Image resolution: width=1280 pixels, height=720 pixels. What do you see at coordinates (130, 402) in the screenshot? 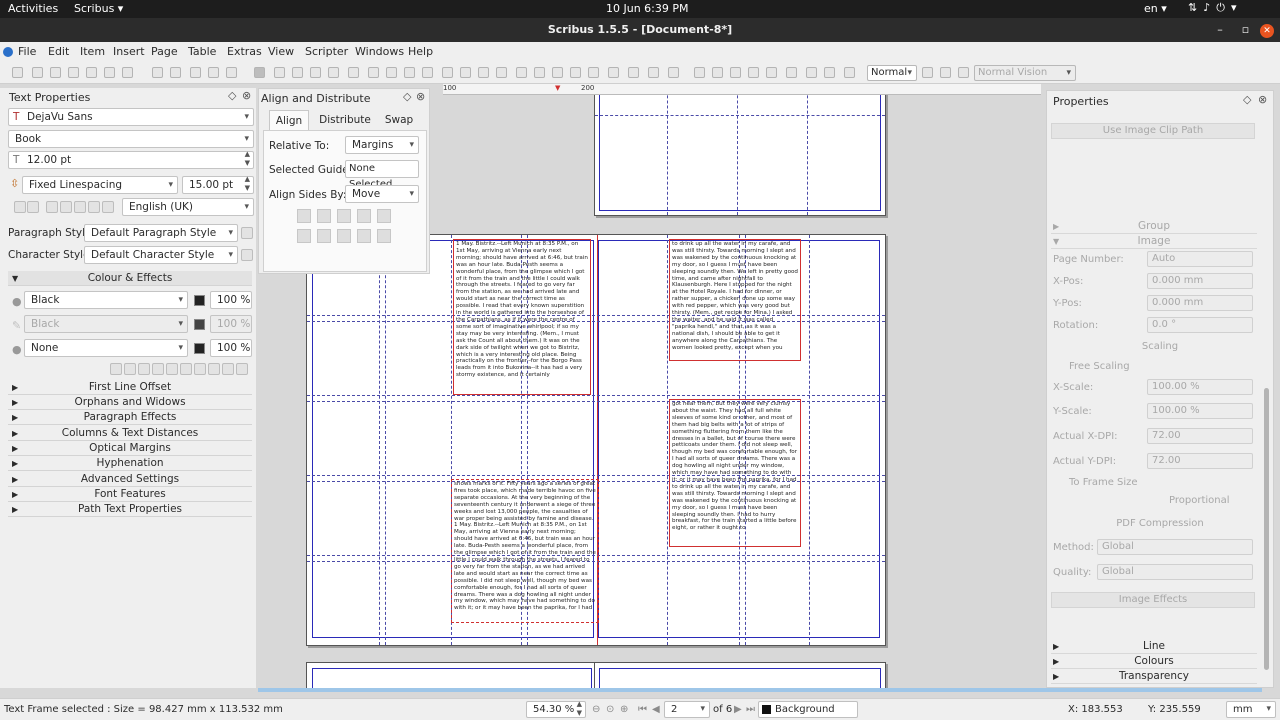
I see `section-orphans-widows: ▶ Orphans and Widows` at bounding box center [130, 402].